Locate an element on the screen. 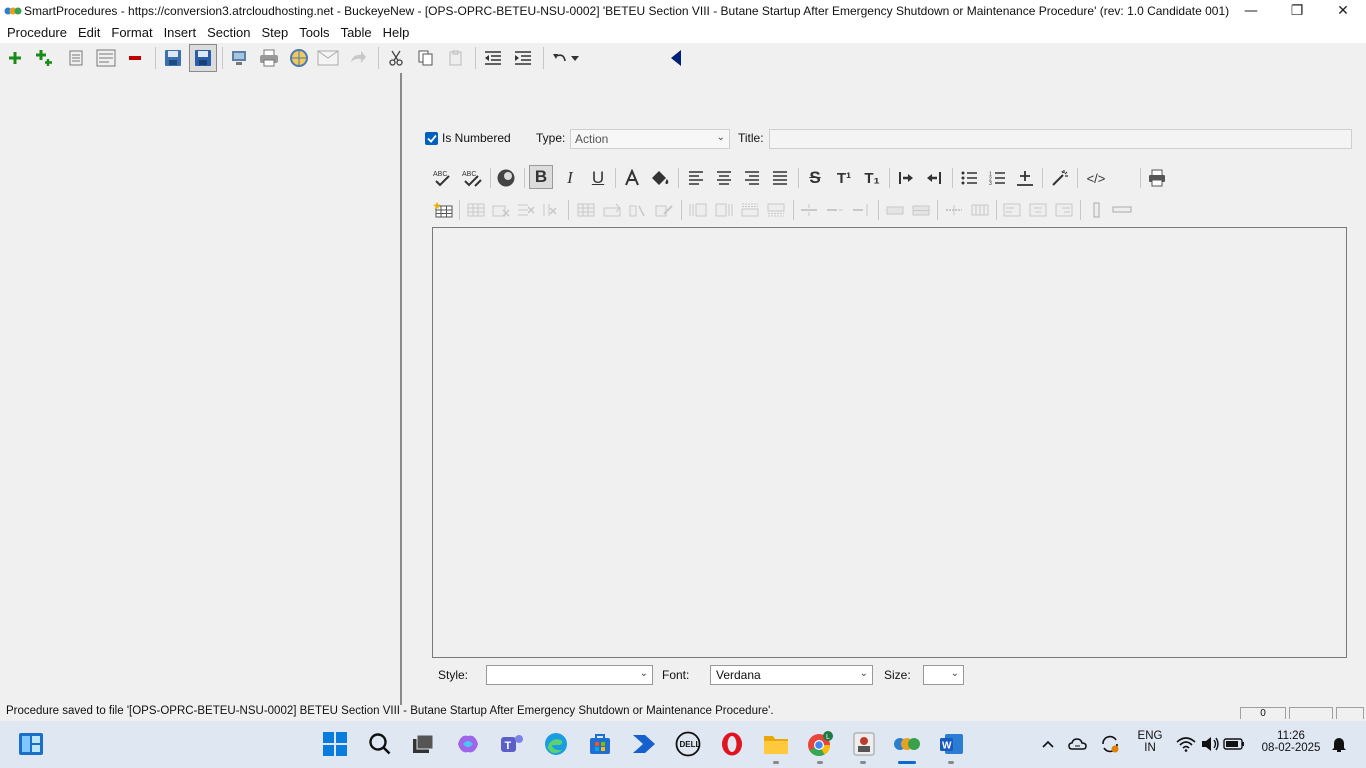 The image size is (1366, 768). widgets-icon is located at coordinates (31, 744).